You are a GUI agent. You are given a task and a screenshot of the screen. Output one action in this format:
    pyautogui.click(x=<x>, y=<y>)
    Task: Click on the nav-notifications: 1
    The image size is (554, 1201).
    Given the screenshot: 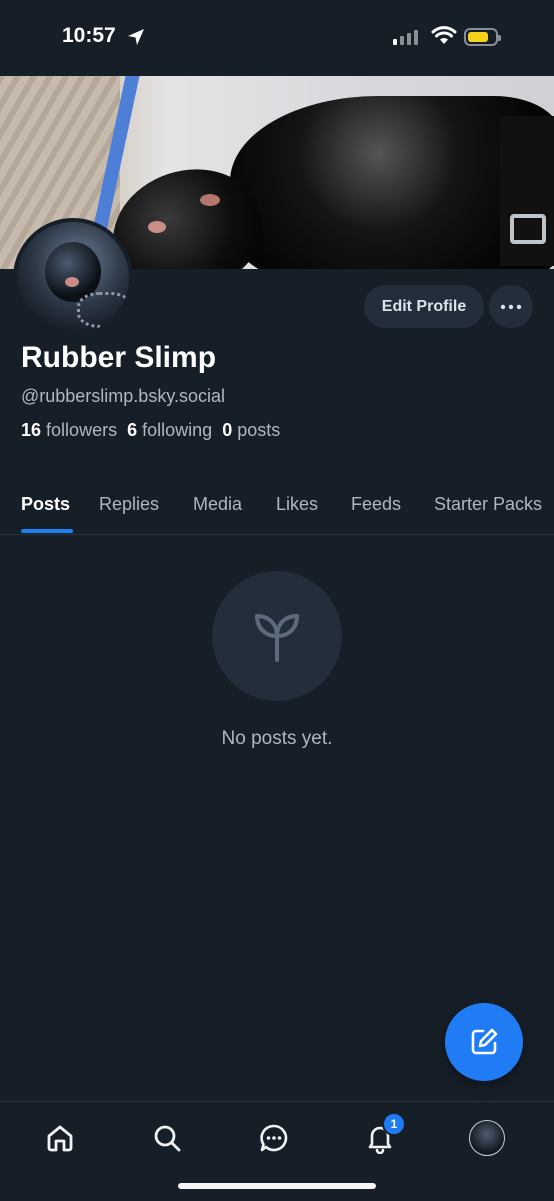 What is the action you would take?
    pyautogui.click(x=383, y=1135)
    